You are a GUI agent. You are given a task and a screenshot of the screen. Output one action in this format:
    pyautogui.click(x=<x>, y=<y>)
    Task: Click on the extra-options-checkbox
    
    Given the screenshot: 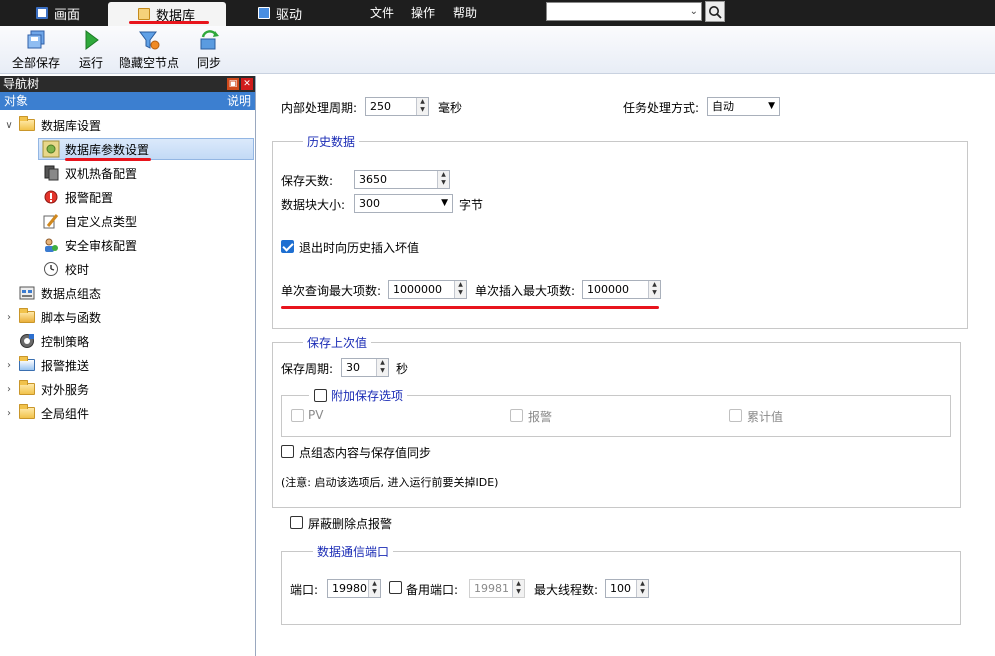 What is the action you would take?
    pyautogui.click(x=320, y=395)
    